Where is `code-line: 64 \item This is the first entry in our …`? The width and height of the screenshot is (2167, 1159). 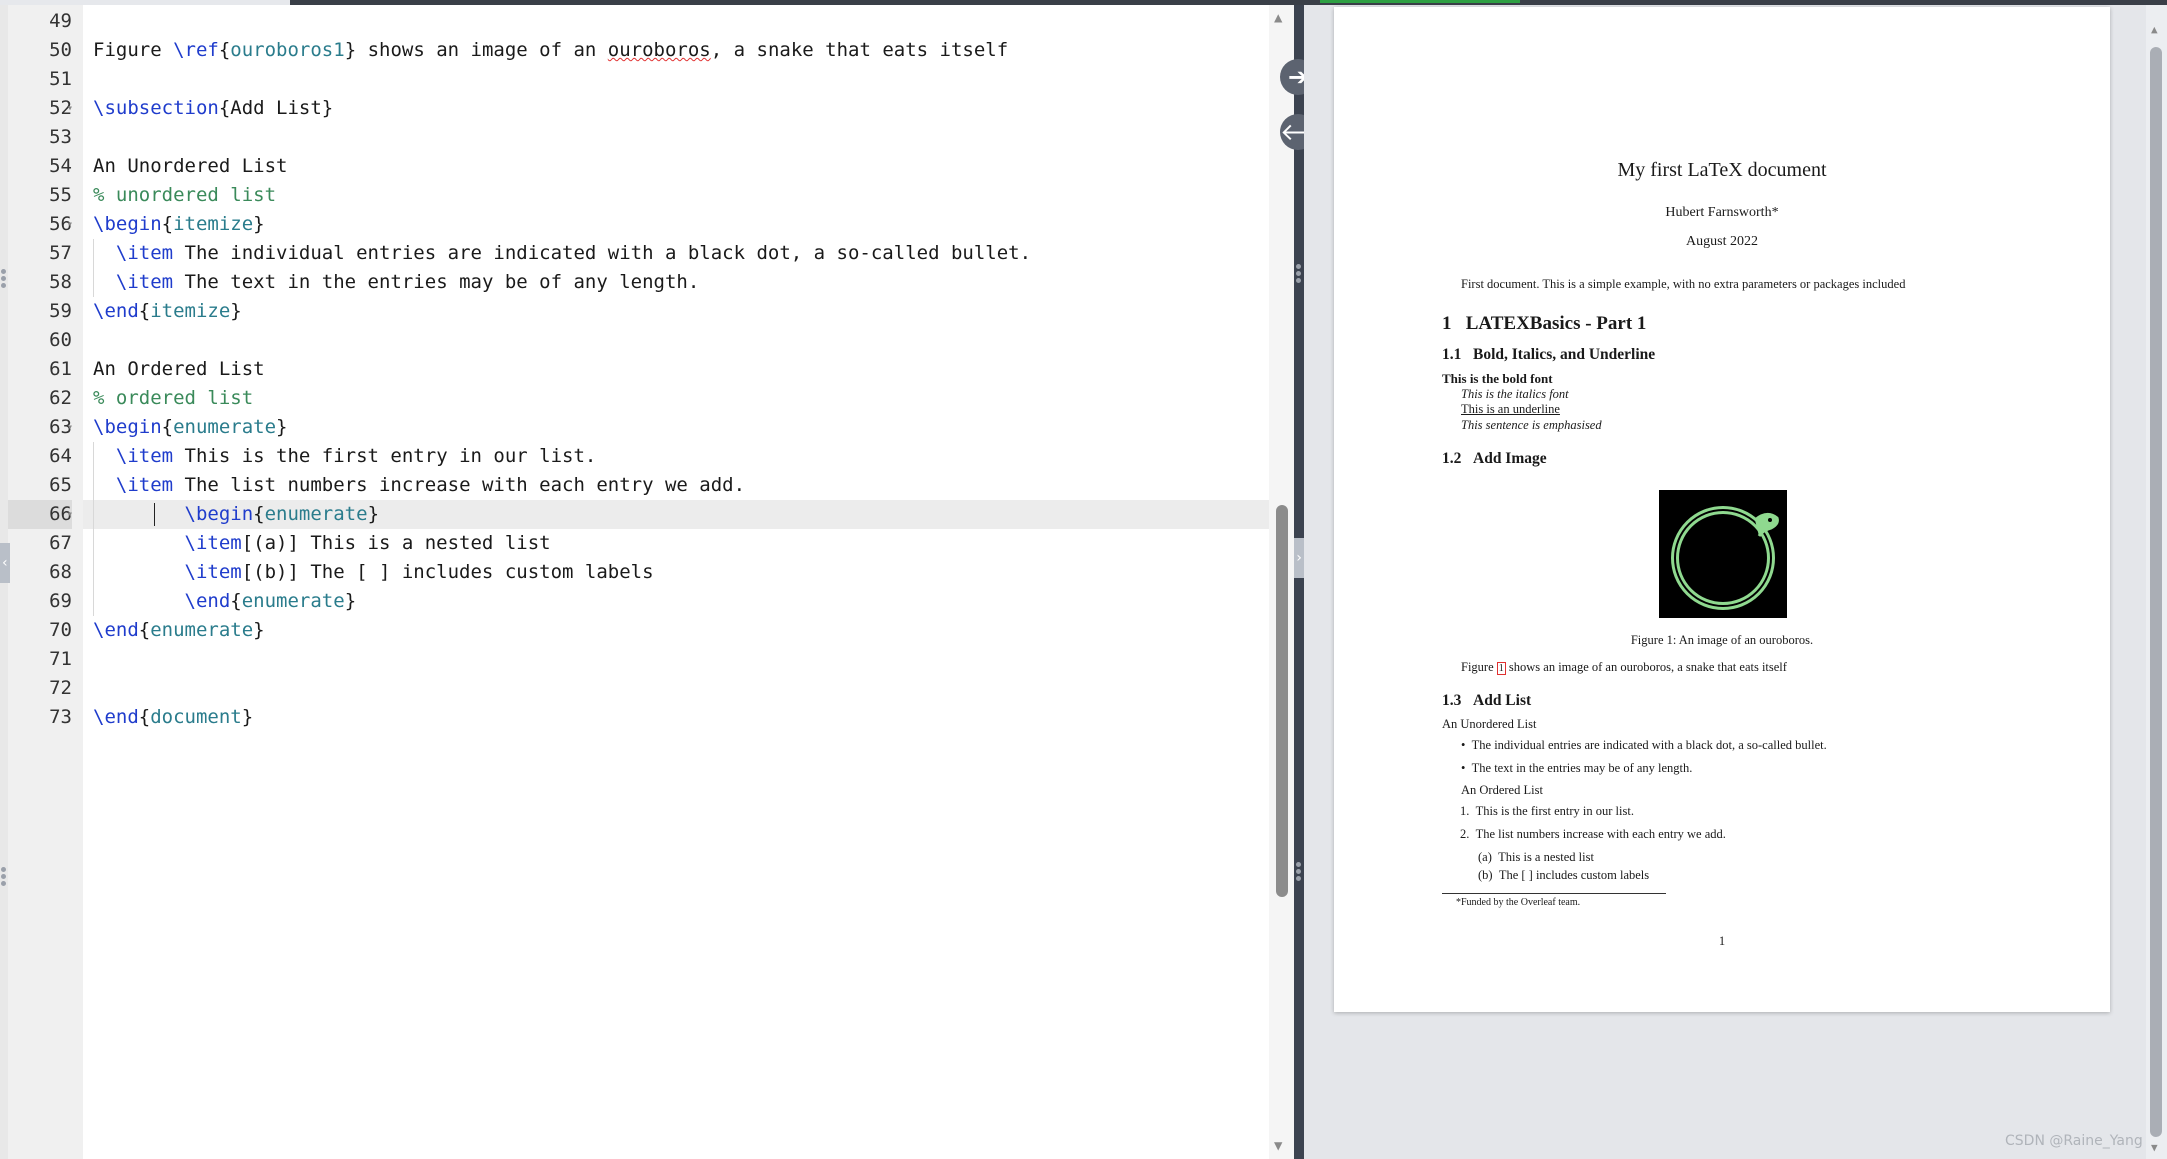
code-line: 64 \item This is the first entry in our … is located at coordinates (701, 456).